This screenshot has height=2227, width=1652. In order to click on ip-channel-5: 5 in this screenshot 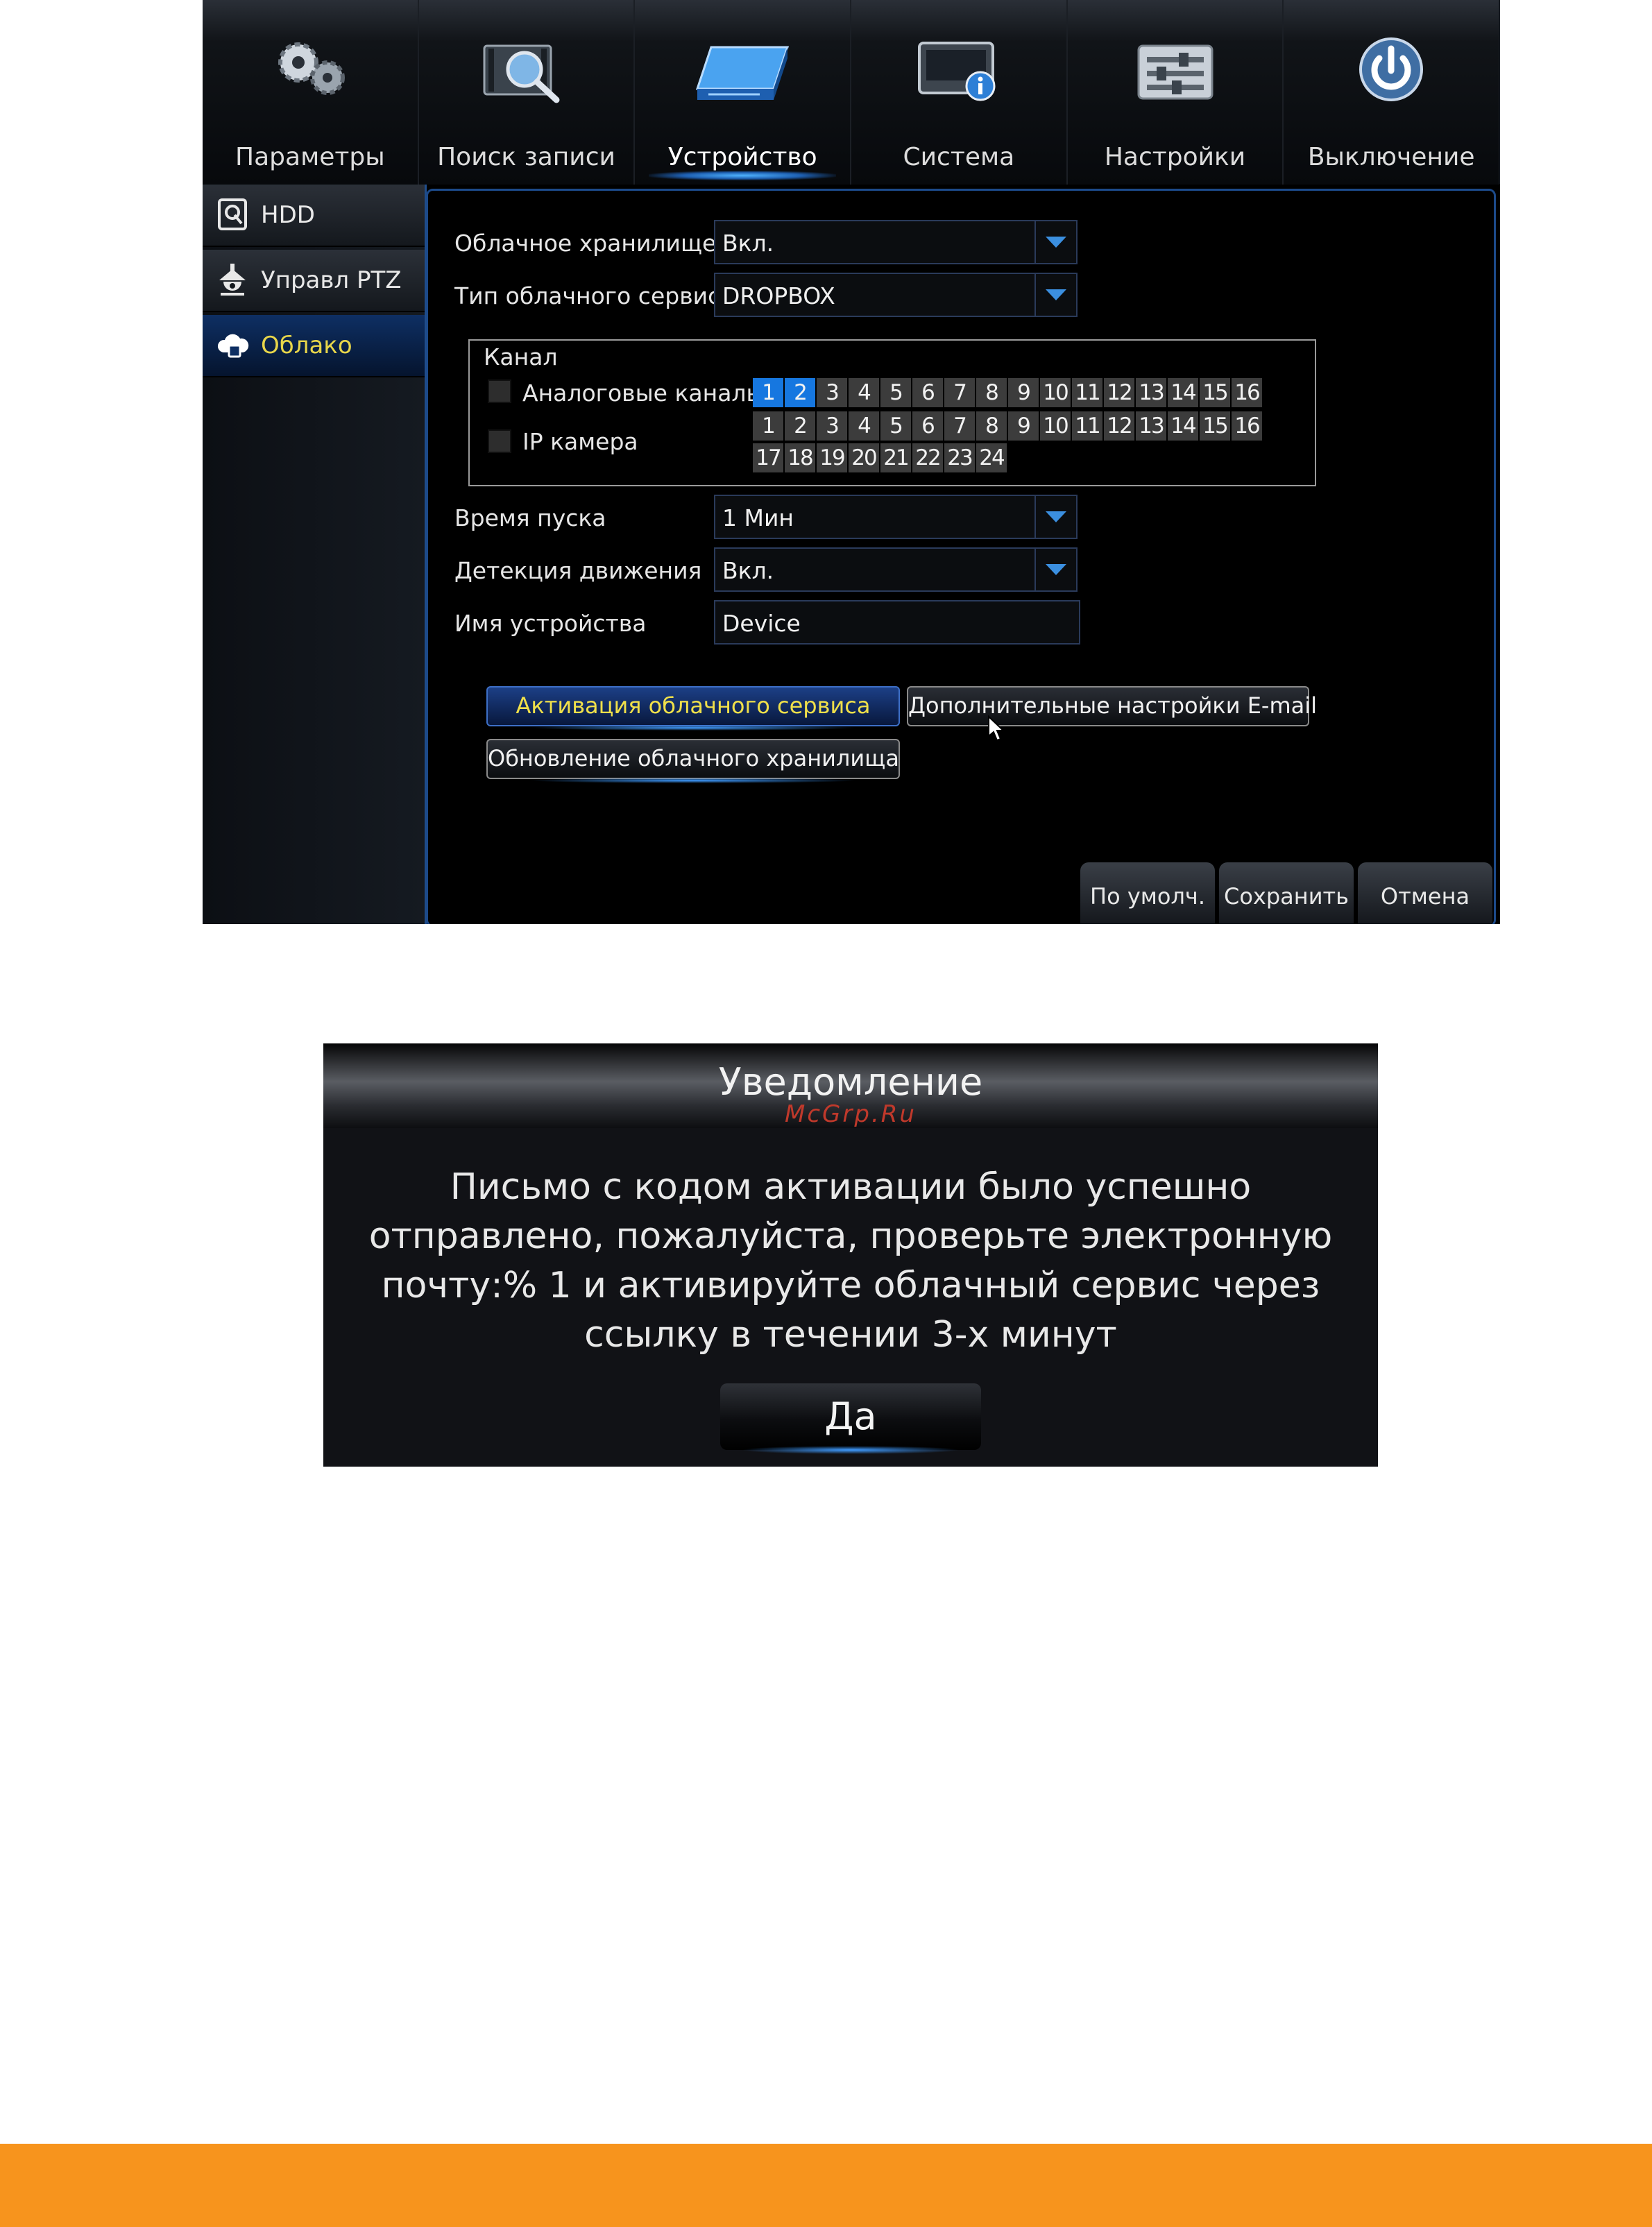, I will do `click(895, 426)`.